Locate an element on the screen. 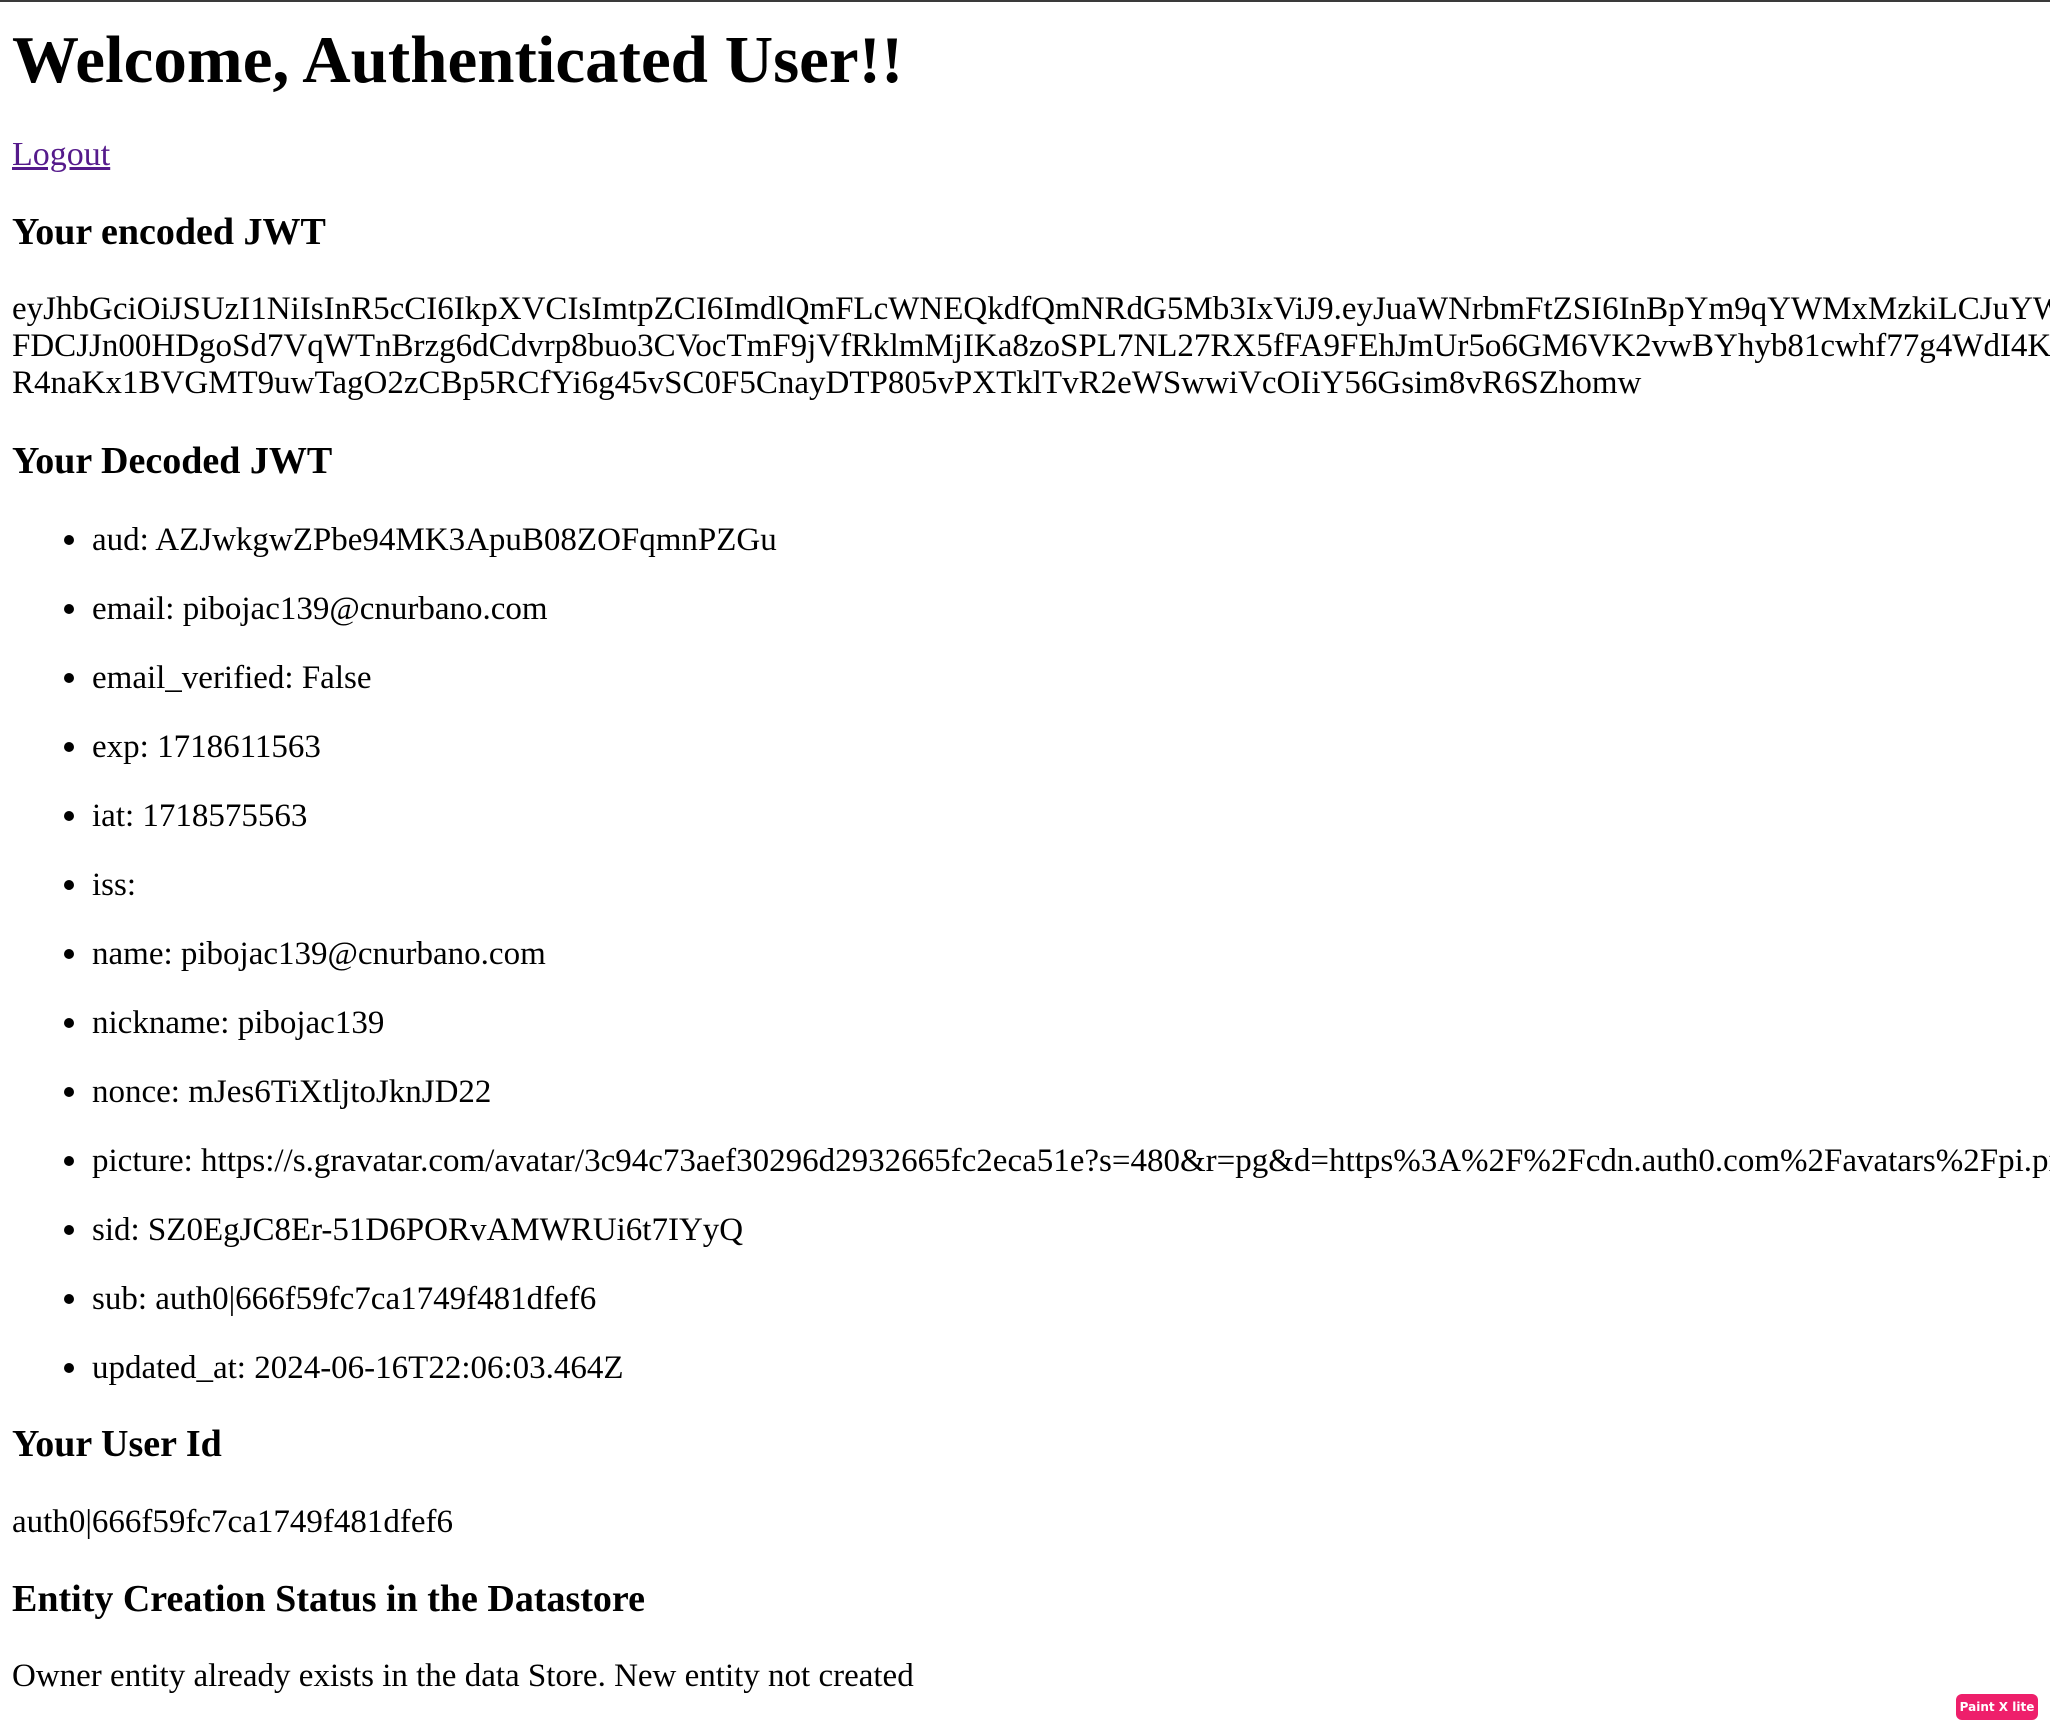 The width and height of the screenshot is (2050, 1732). user-id-heading: Your User Id is located at coordinates (117, 1444).